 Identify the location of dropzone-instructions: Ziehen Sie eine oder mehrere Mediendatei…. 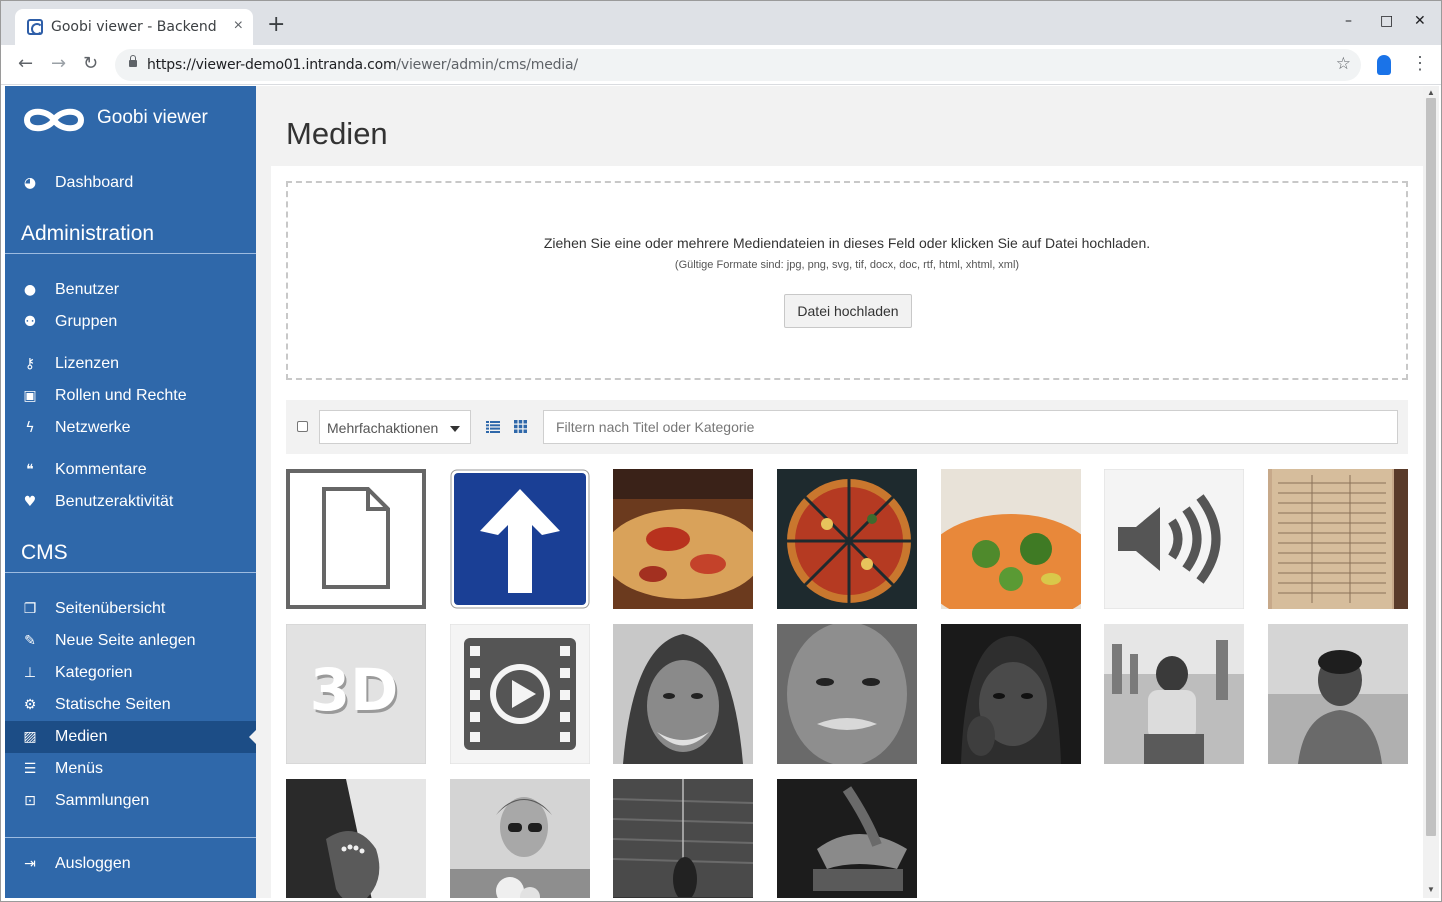
(847, 243).